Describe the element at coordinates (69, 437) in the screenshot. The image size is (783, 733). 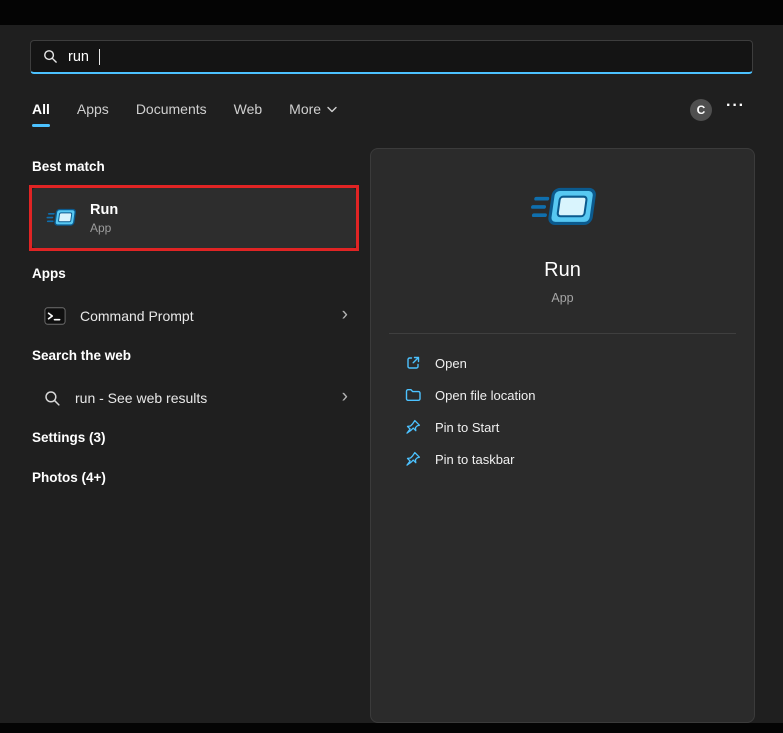
I see `settings-section-header: Settings (3)` at that location.